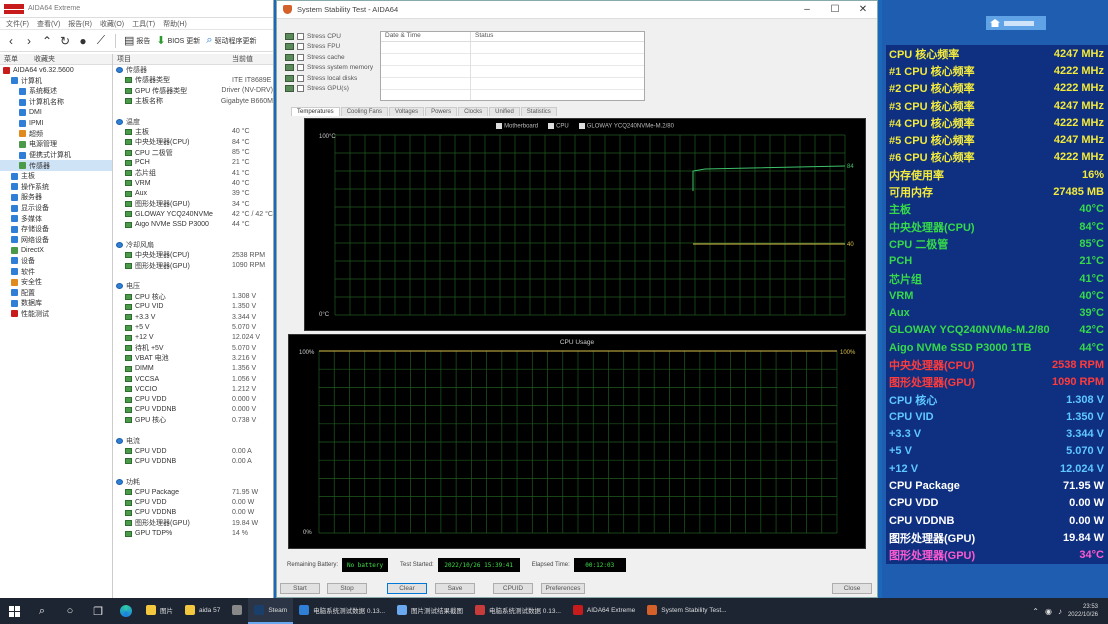 Image resolution: width=1108 pixels, height=624 pixels. Describe the element at coordinates (237, 611) in the screenshot. I see `taskbar-task` at that location.